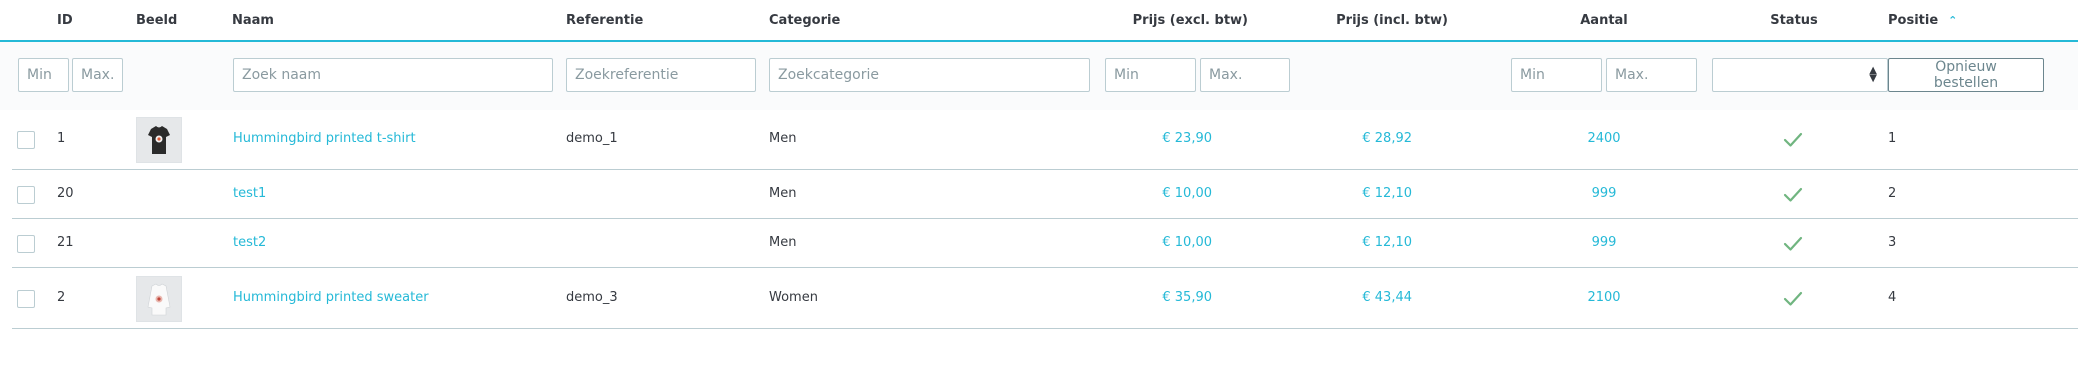 The height and width of the screenshot is (372, 2078). I want to click on product-name-link: Hummingbird printed t-shirt, so click(324, 138).